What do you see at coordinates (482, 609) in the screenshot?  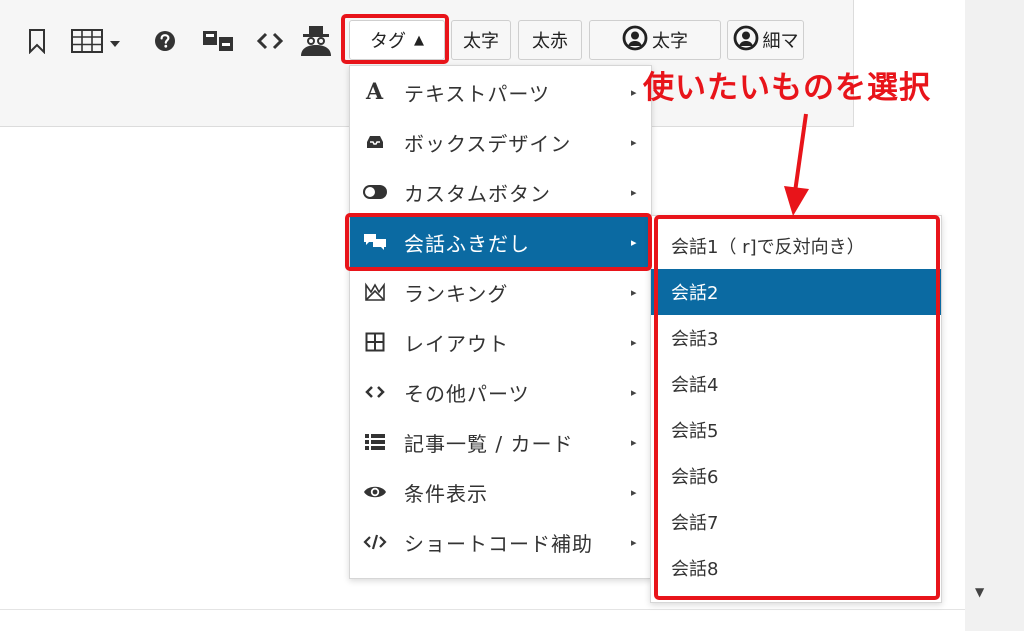 I see `divider` at bounding box center [482, 609].